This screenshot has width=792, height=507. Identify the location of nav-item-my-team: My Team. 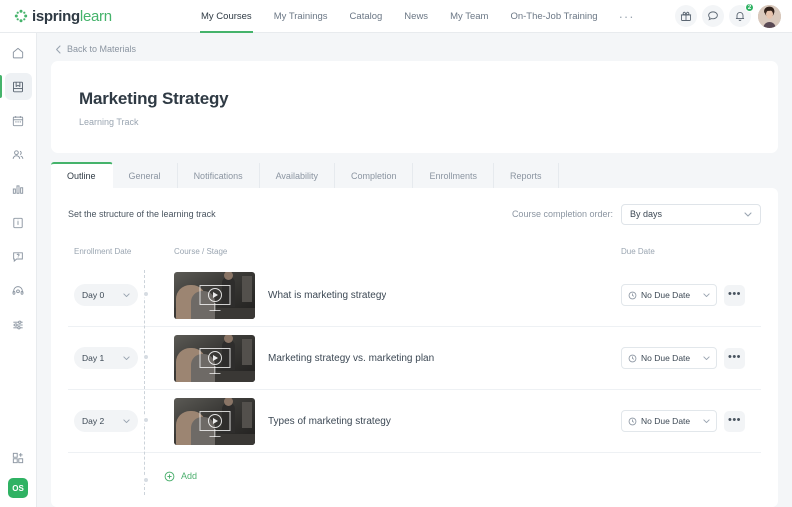
(469, 16).